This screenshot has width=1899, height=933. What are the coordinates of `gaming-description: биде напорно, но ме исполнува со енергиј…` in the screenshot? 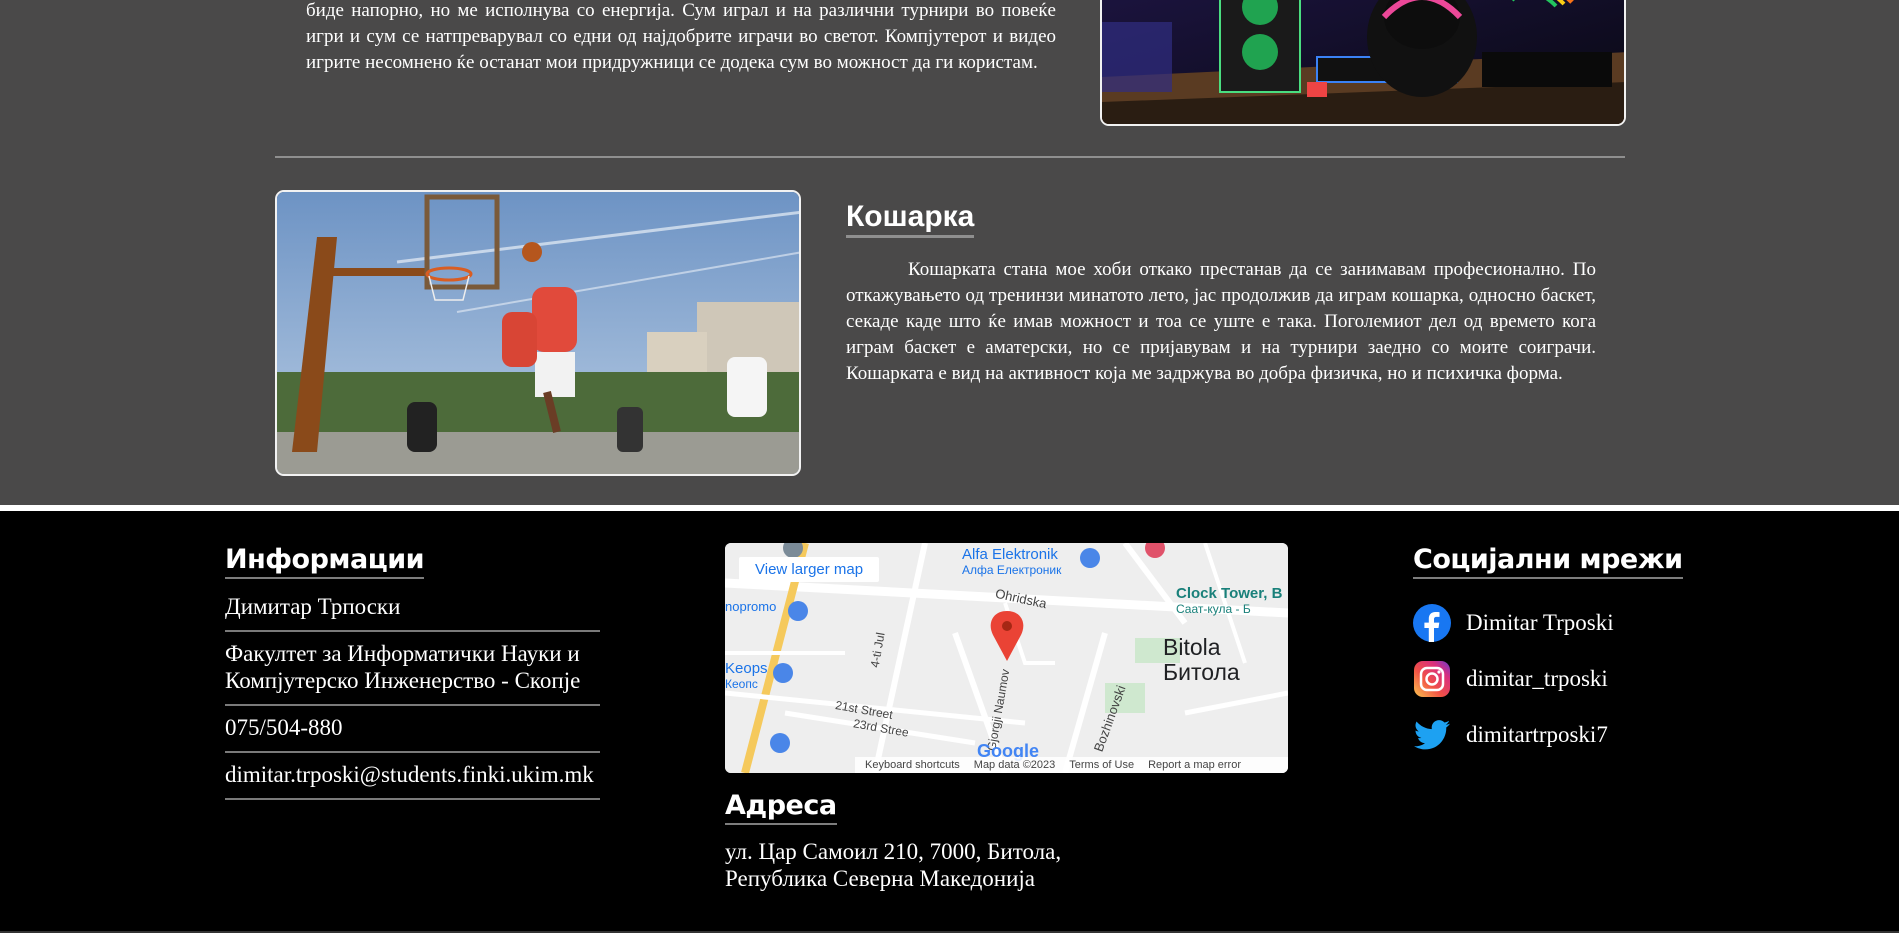 It's located at (681, 36).